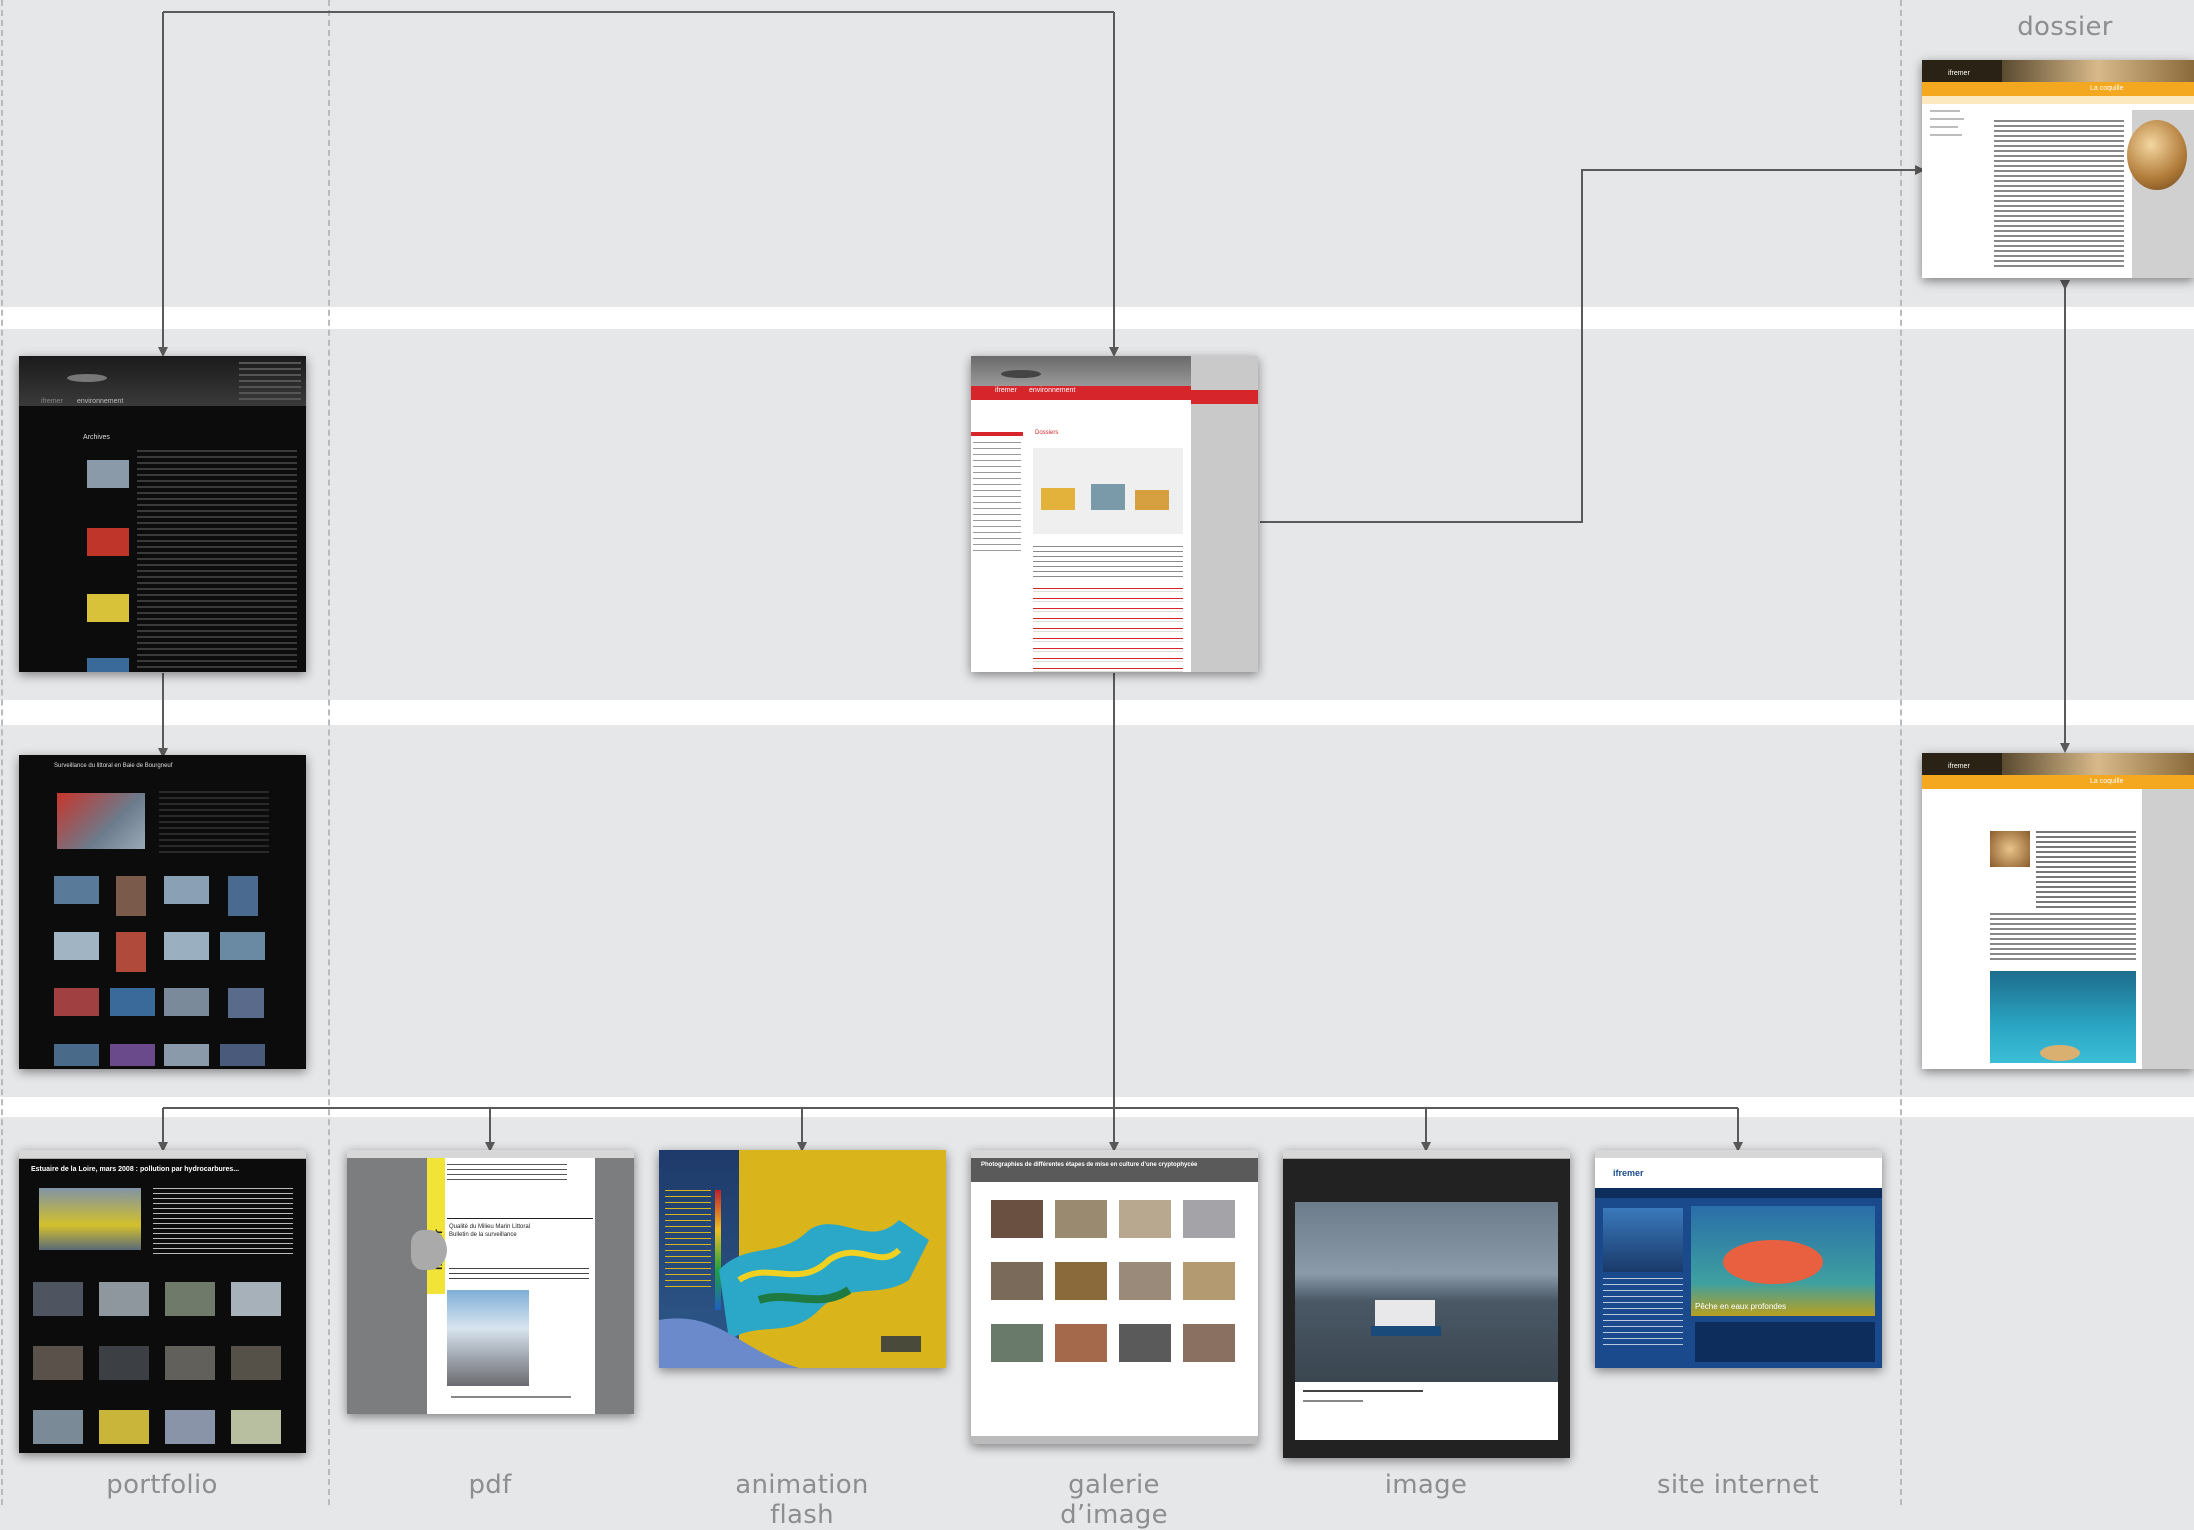 This screenshot has height=1530, width=2194. I want to click on dossier-top-thumbnail: ifremer La coquille, so click(2058, 169).